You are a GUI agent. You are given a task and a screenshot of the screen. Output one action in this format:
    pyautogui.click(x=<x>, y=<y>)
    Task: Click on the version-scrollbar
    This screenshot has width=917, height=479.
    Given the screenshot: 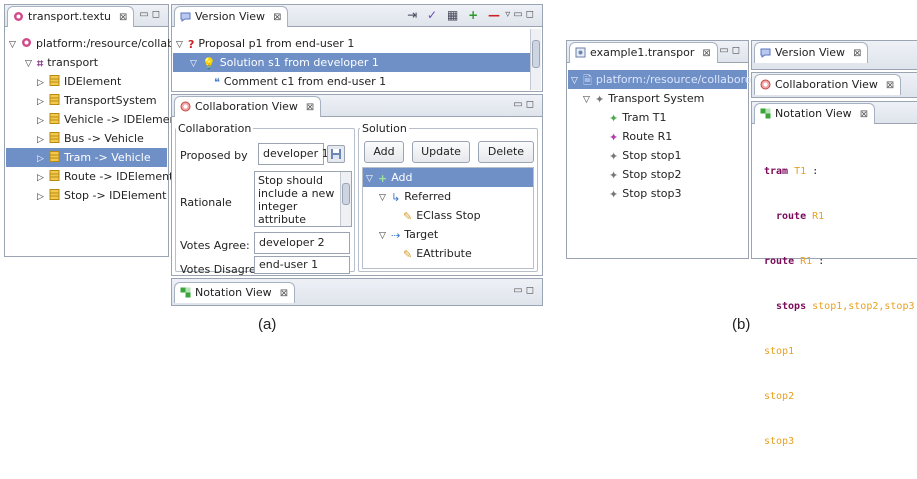 What is the action you would take?
    pyautogui.click(x=535, y=59)
    